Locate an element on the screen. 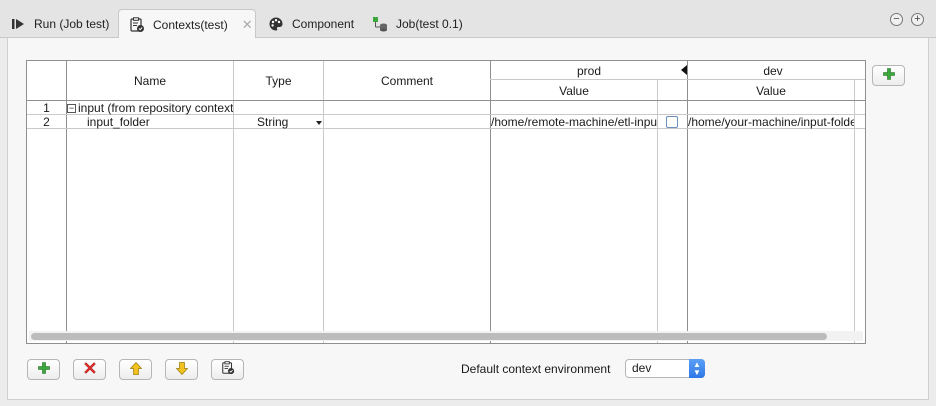 The height and width of the screenshot is (406, 936). manage-contexts-button is located at coordinates (227, 369).